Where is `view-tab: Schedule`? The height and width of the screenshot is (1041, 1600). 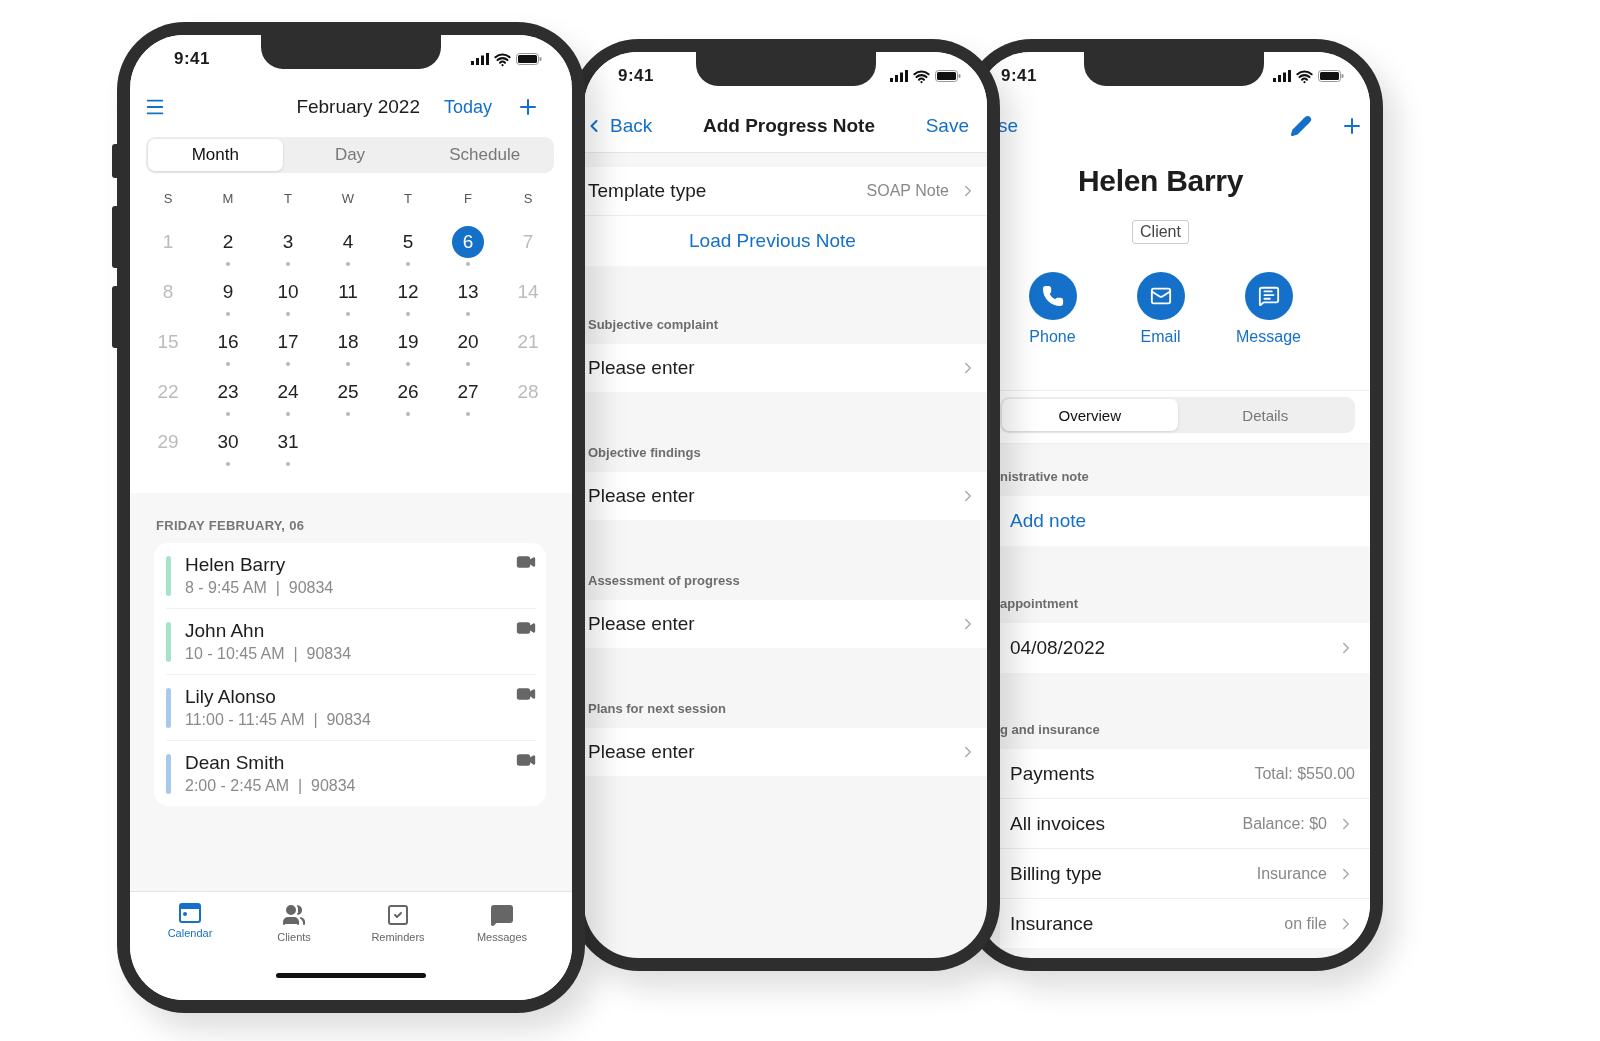 view-tab: Schedule is located at coordinates (484, 155).